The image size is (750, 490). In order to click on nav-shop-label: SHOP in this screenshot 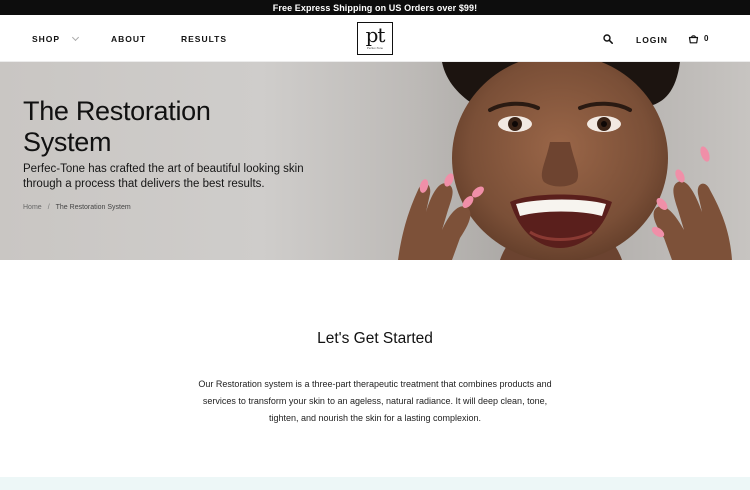, I will do `click(46, 39)`.